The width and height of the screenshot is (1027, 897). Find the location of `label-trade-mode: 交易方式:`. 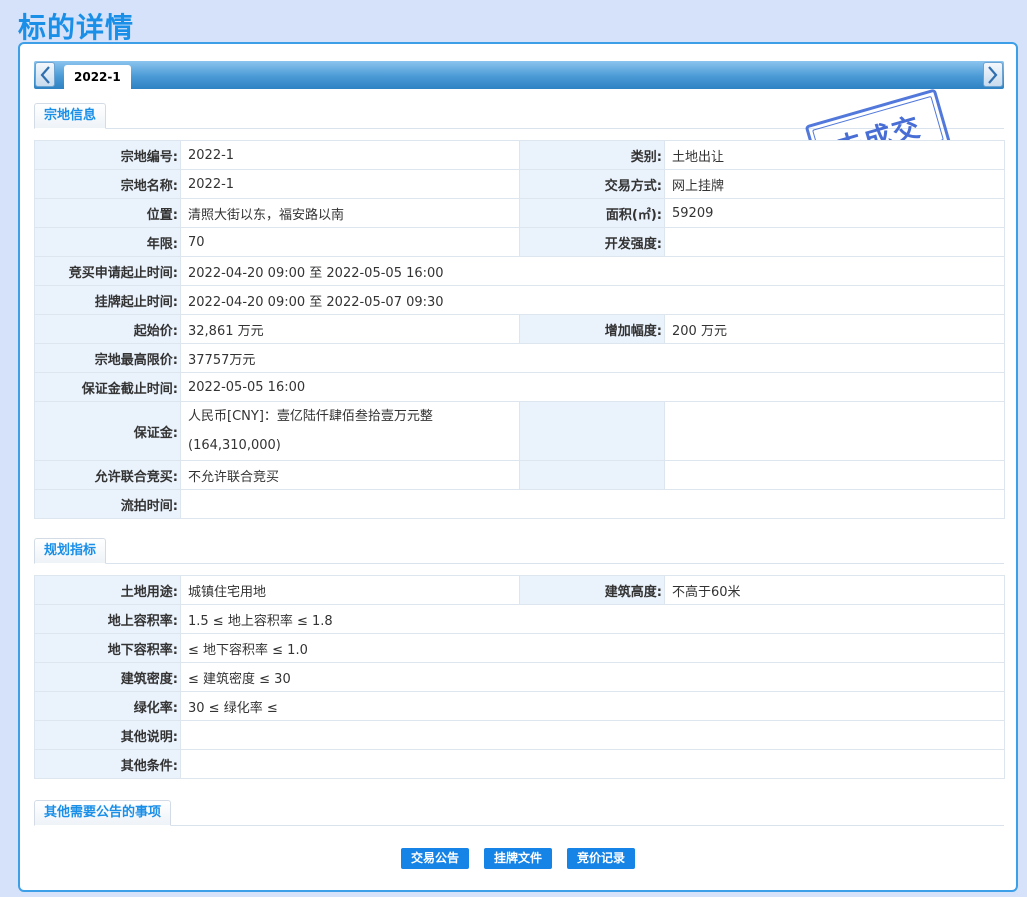

label-trade-mode: 交易方式: is located at coordinates (592, 184).